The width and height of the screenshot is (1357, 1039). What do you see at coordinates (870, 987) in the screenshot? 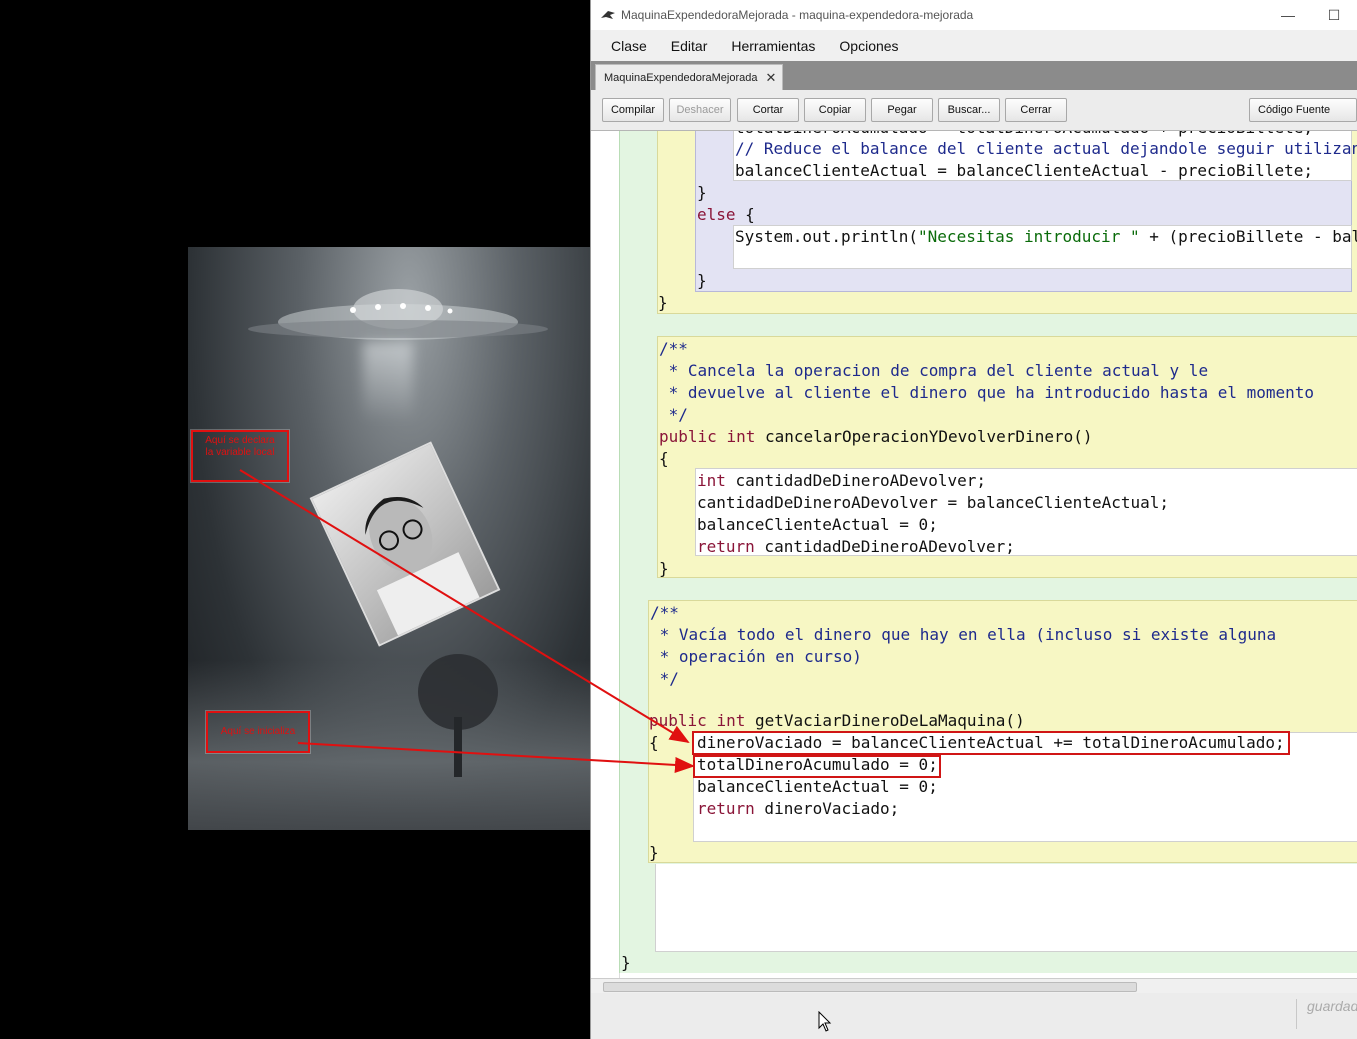
I see `scrollbar-thumb` at bounding box center [870, 987].